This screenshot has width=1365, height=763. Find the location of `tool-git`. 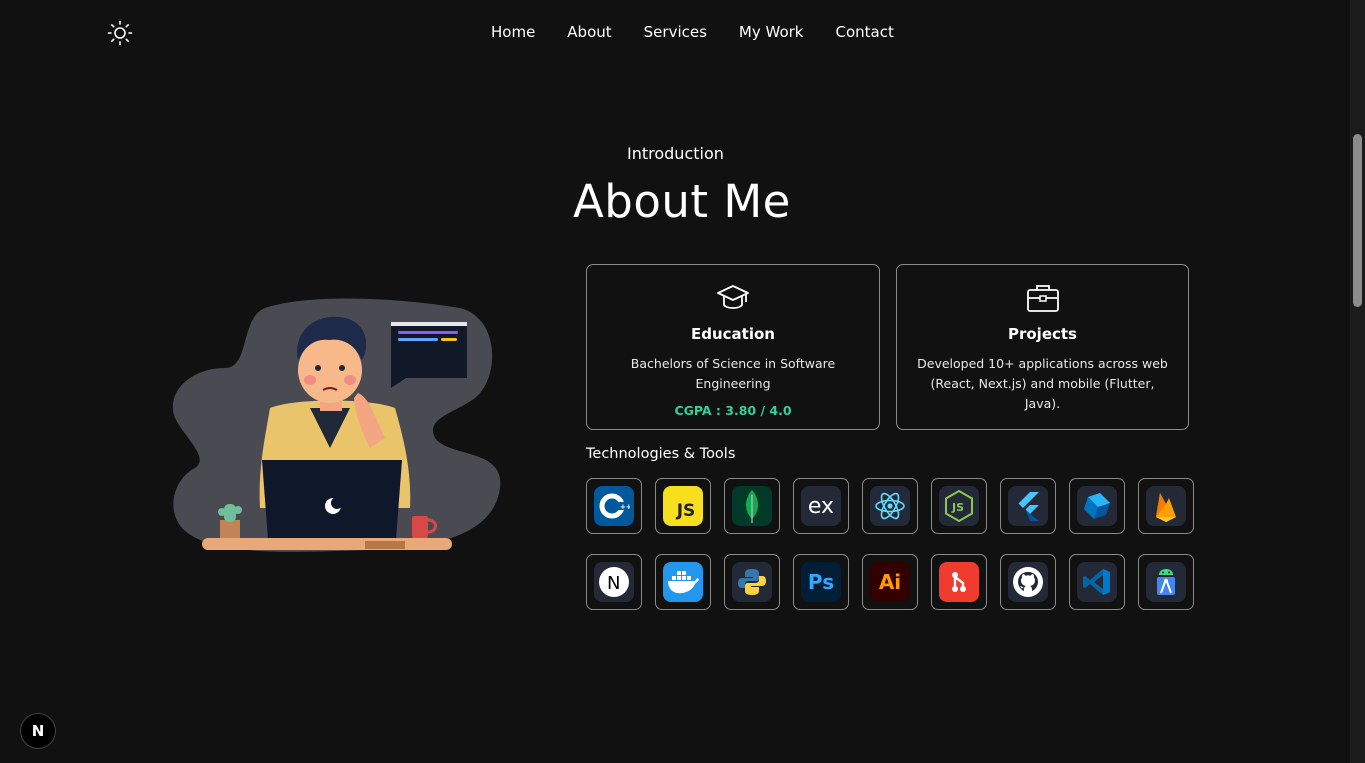

tool-git is located at coordinates (959, 582).